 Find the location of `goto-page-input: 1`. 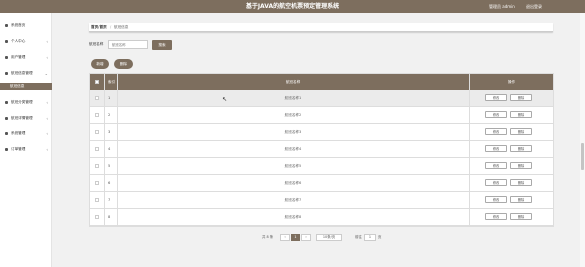

goto-page-input: 1 is located at coordinates (370, 237).